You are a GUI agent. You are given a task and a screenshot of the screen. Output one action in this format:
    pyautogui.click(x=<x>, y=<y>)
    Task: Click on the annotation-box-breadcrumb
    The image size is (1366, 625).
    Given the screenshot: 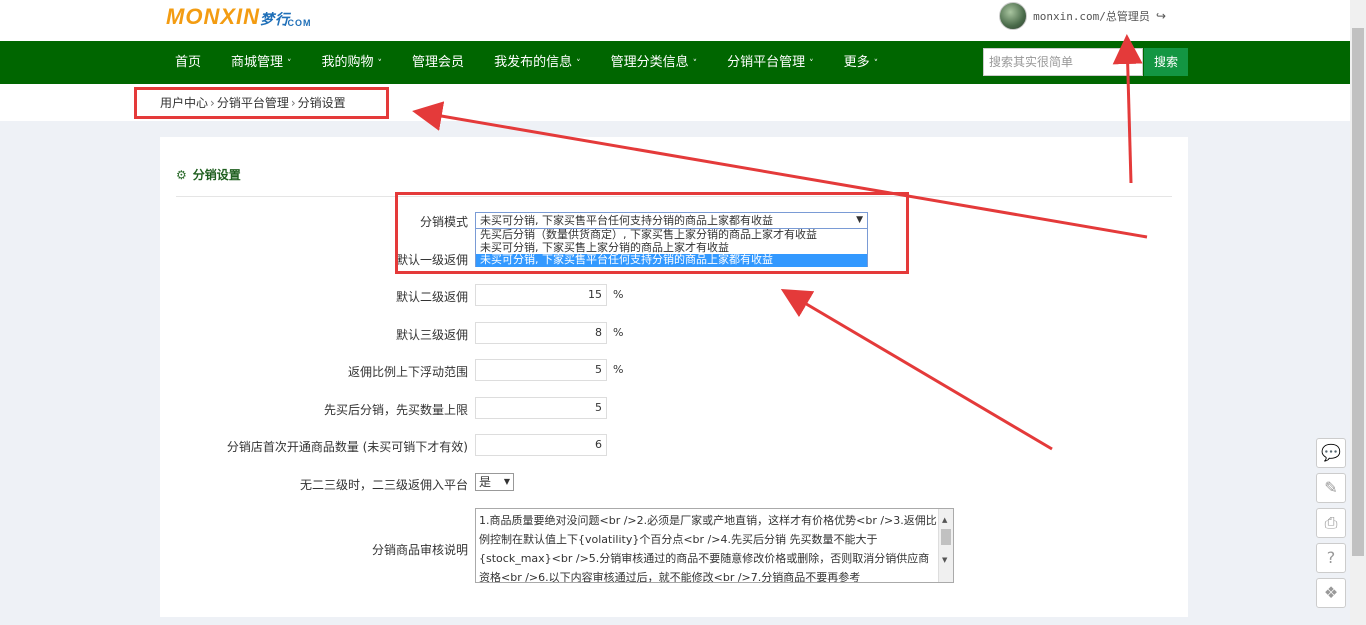 What is the action you would take?
    pyautogui.click(x=261, y=103)
    